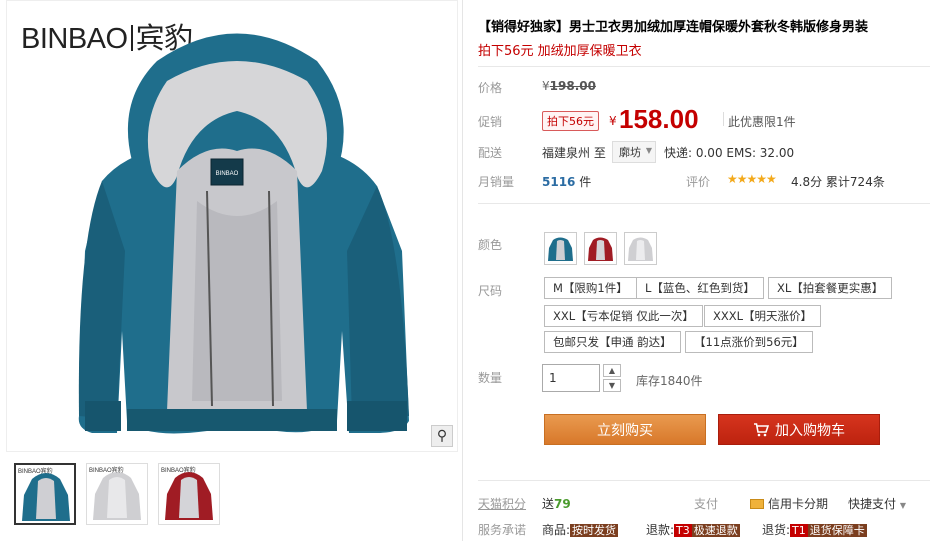 This screenshot has height=541, width=930. What do you see at coordinates (762, 122) in the screenshot?
I see `promo-limit-note: 此优惠限1件` at bounding box center [762, 122].